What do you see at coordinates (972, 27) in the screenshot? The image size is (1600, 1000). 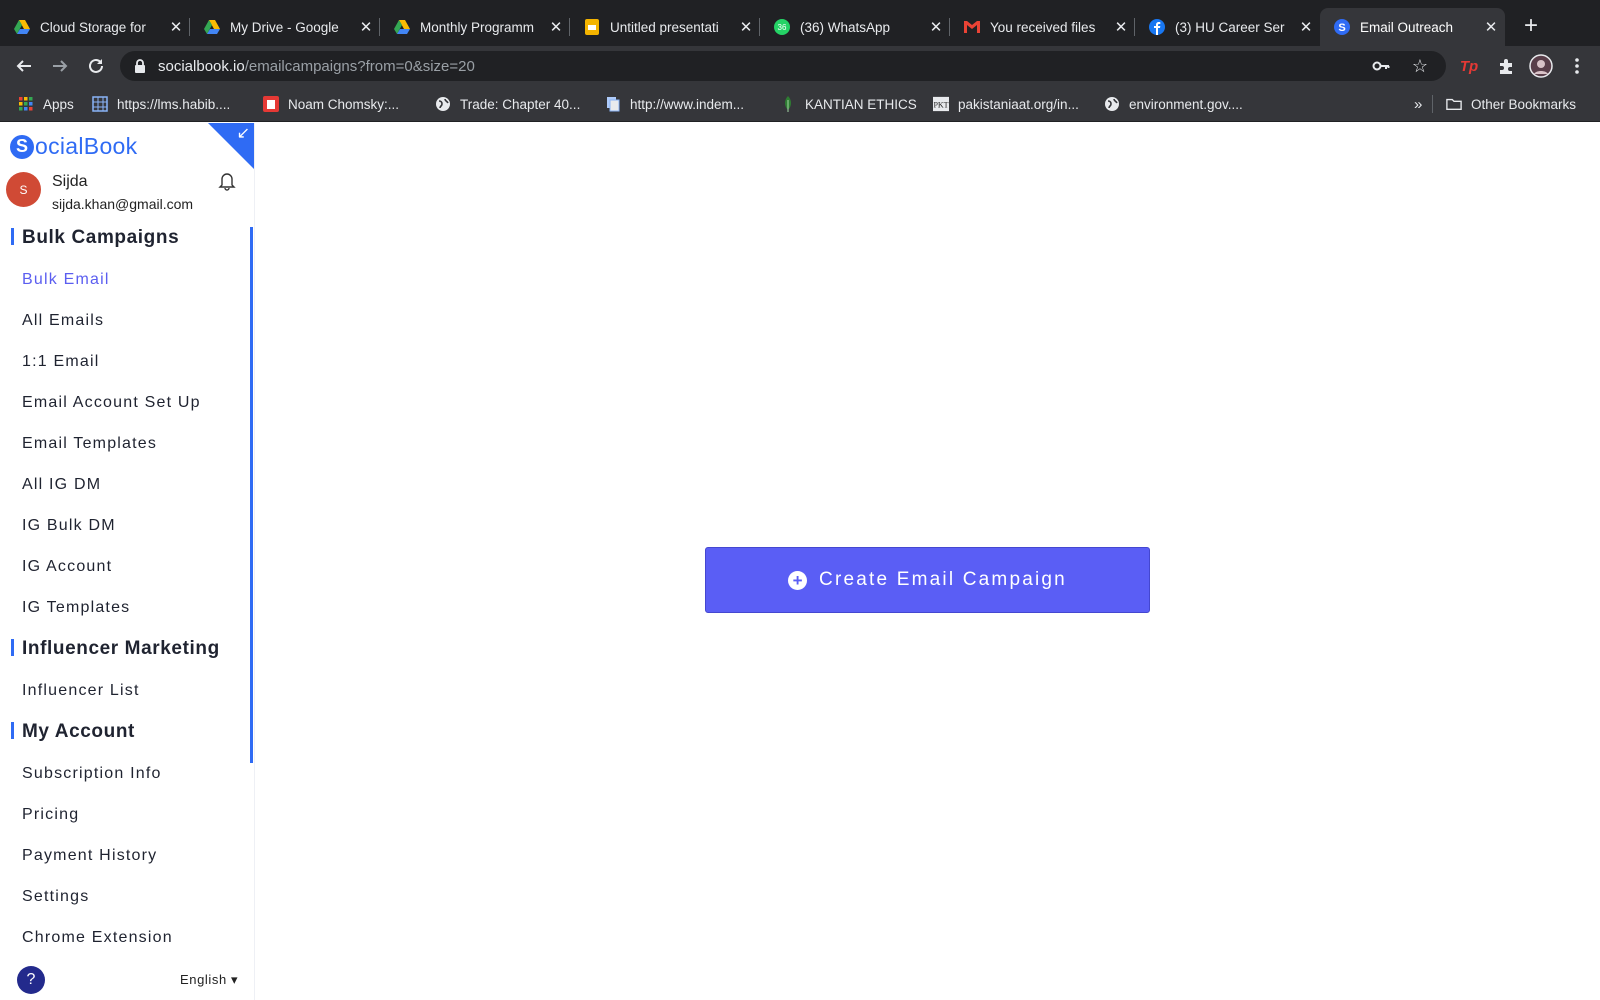 I see `gmail-icon` at bounding box center [972, 27].